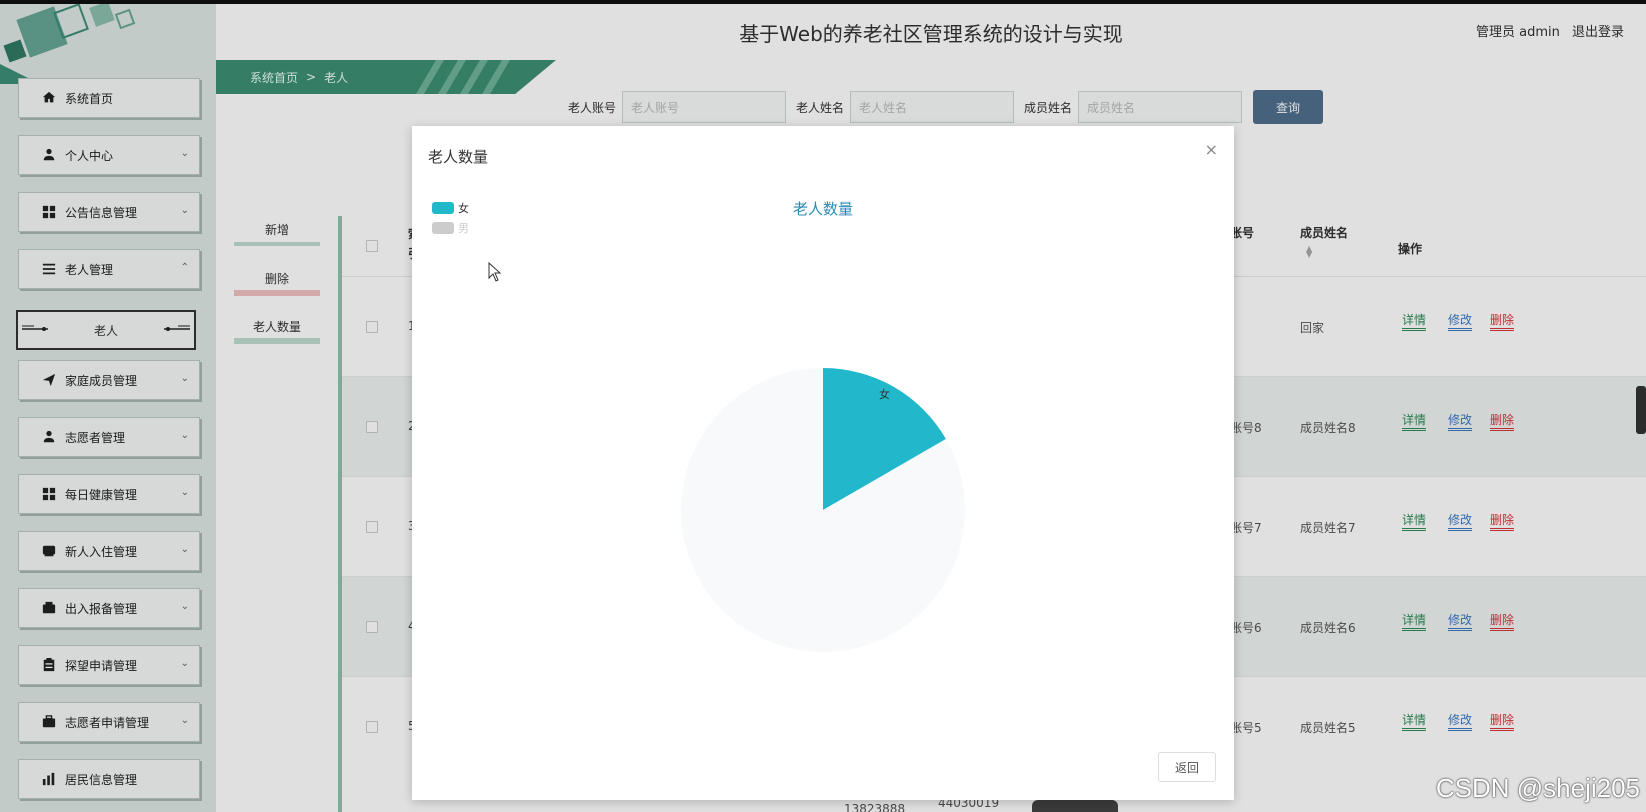 The width and height of the screenshot is (1646, 812). Describe the element at coordinates (495, 272) in the screenshot. I see `mouse-cursor-icon` at that location.